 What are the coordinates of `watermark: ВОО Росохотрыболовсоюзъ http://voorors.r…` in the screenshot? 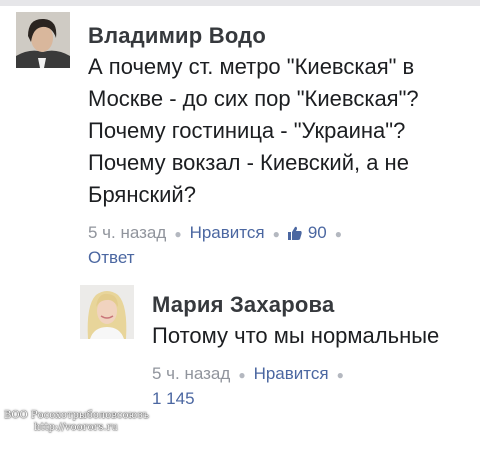 It's located at (76, 422).